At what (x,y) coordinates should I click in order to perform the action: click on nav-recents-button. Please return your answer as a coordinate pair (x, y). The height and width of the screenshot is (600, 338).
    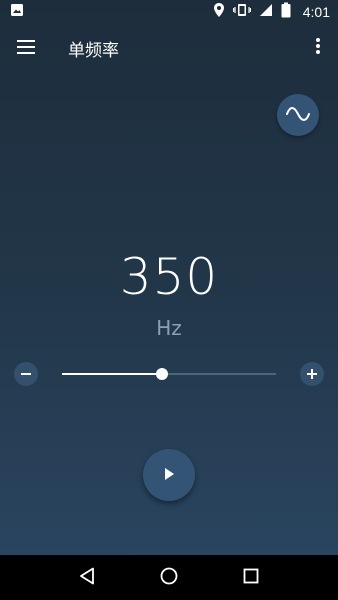
    Looking at the image, I should click on (251, 578).